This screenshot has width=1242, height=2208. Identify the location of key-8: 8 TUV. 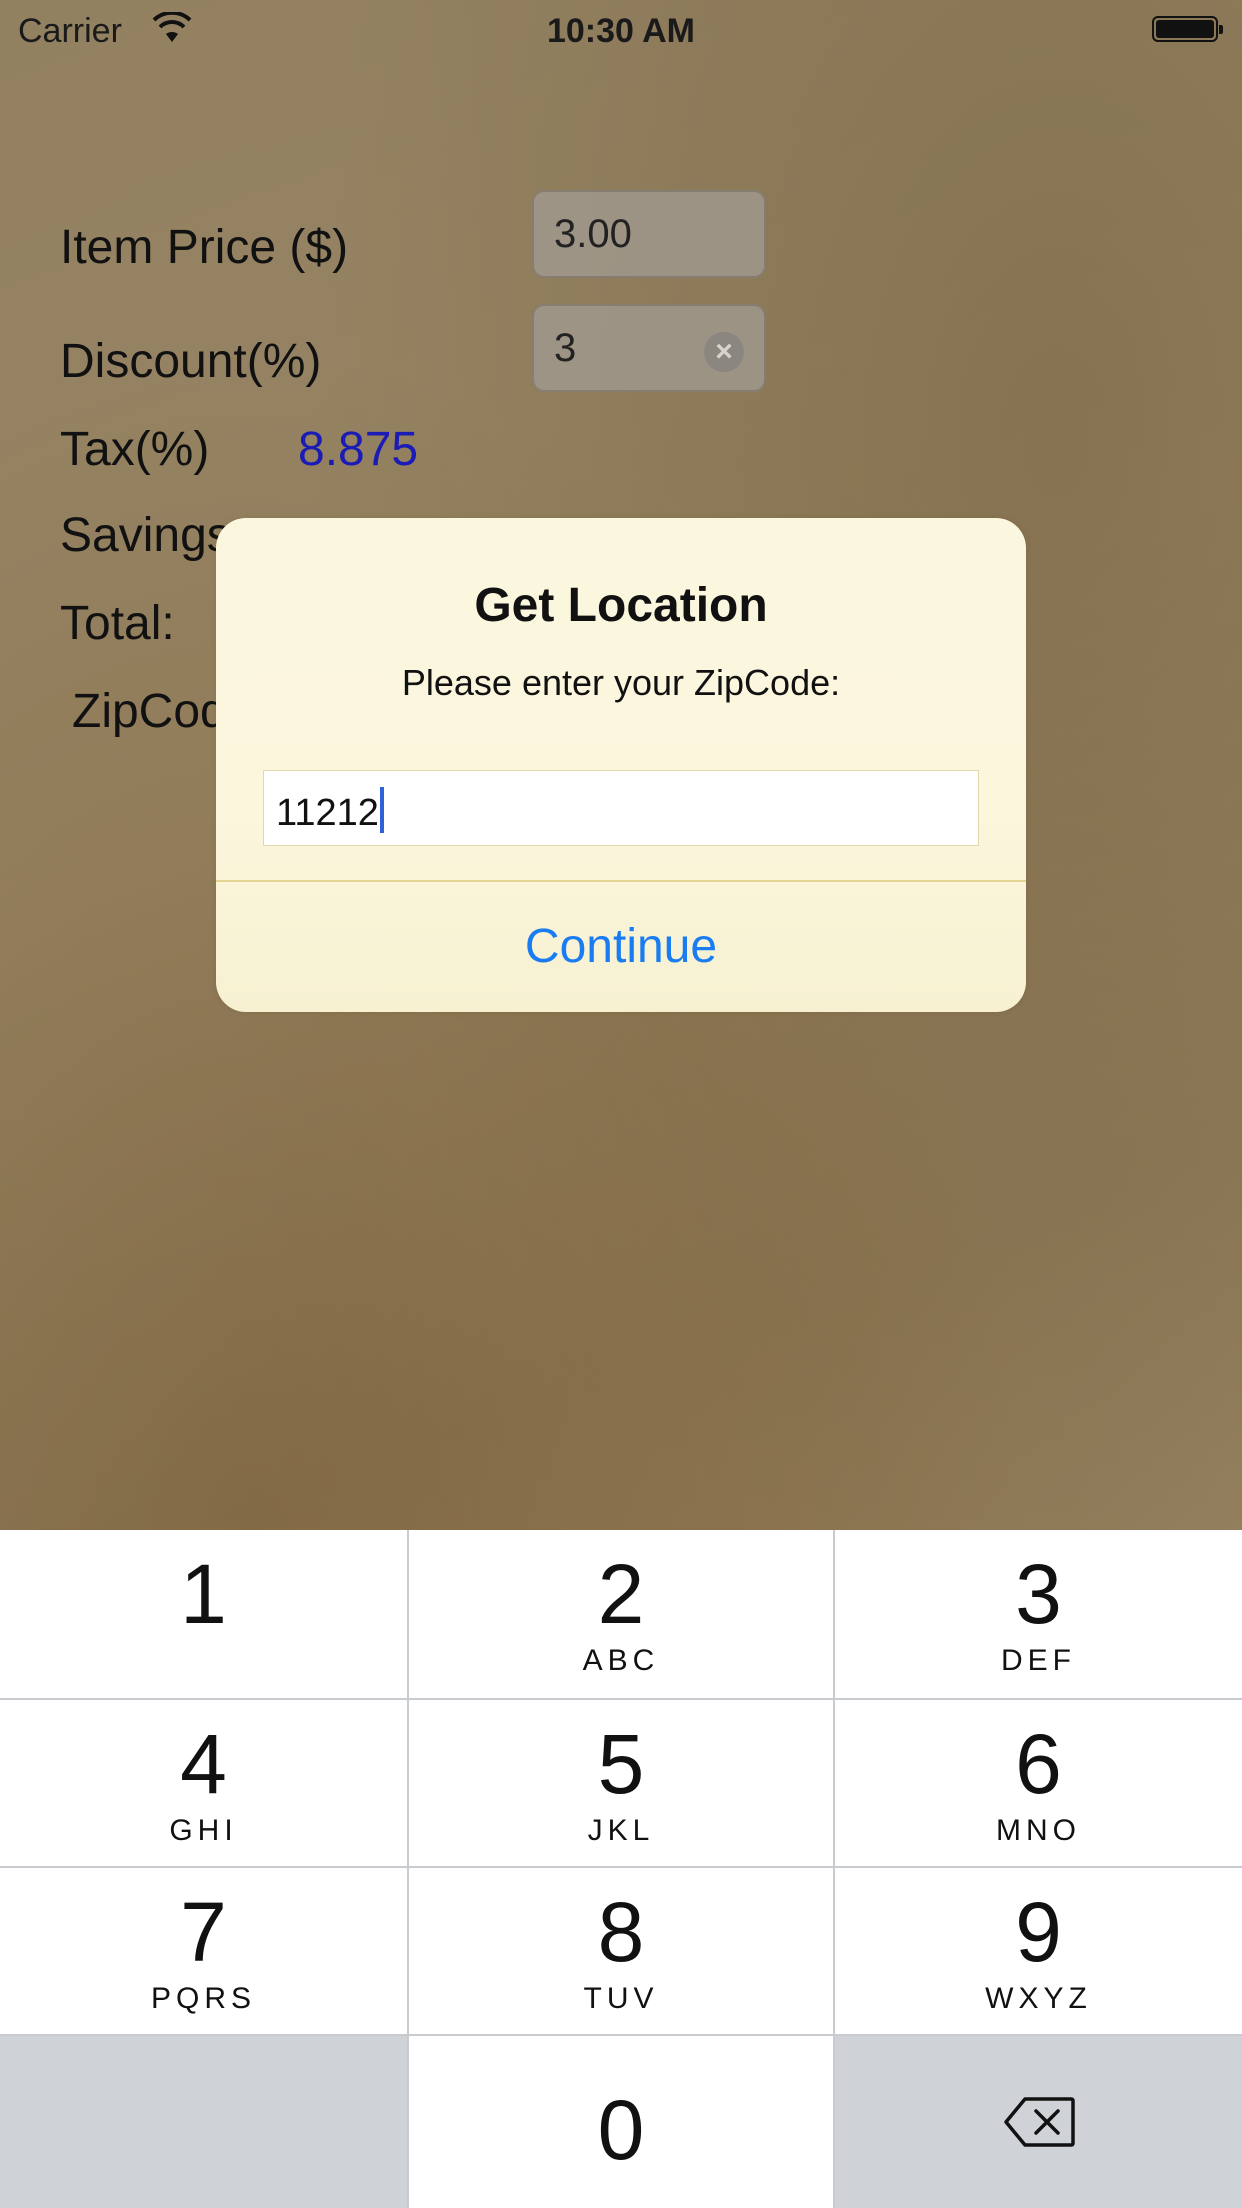
(621, 1951).